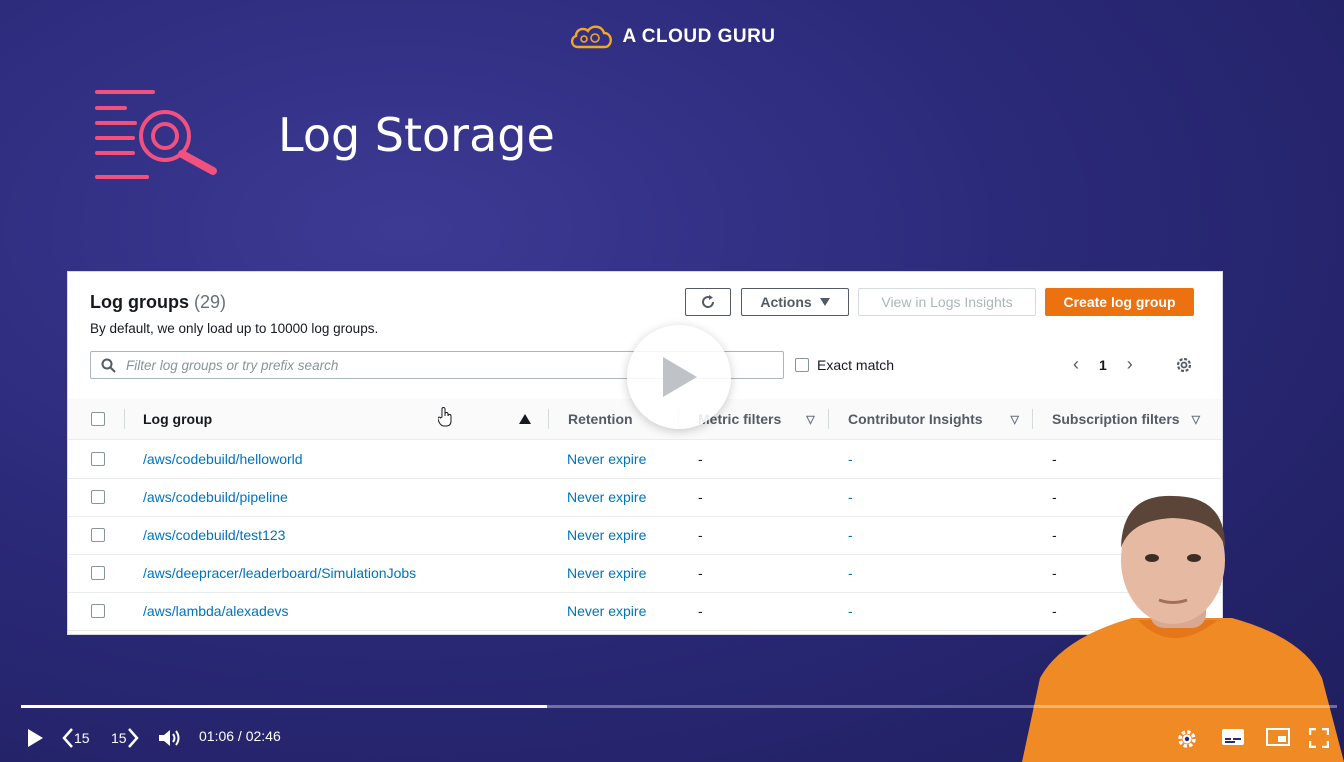 The height and width of the screenshot is (762, 1344). I want to click on log-group-link: /aws/lambda/alexadevs, so click(216, 611).